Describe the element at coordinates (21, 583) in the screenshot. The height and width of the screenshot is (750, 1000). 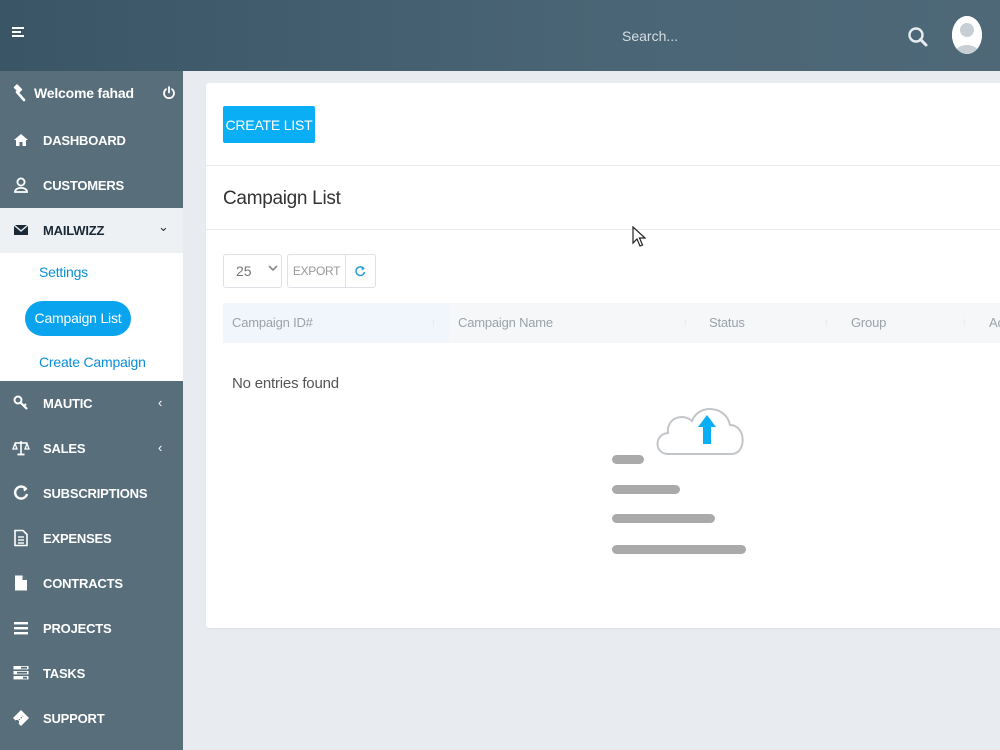
I see `file-icon` at that location.